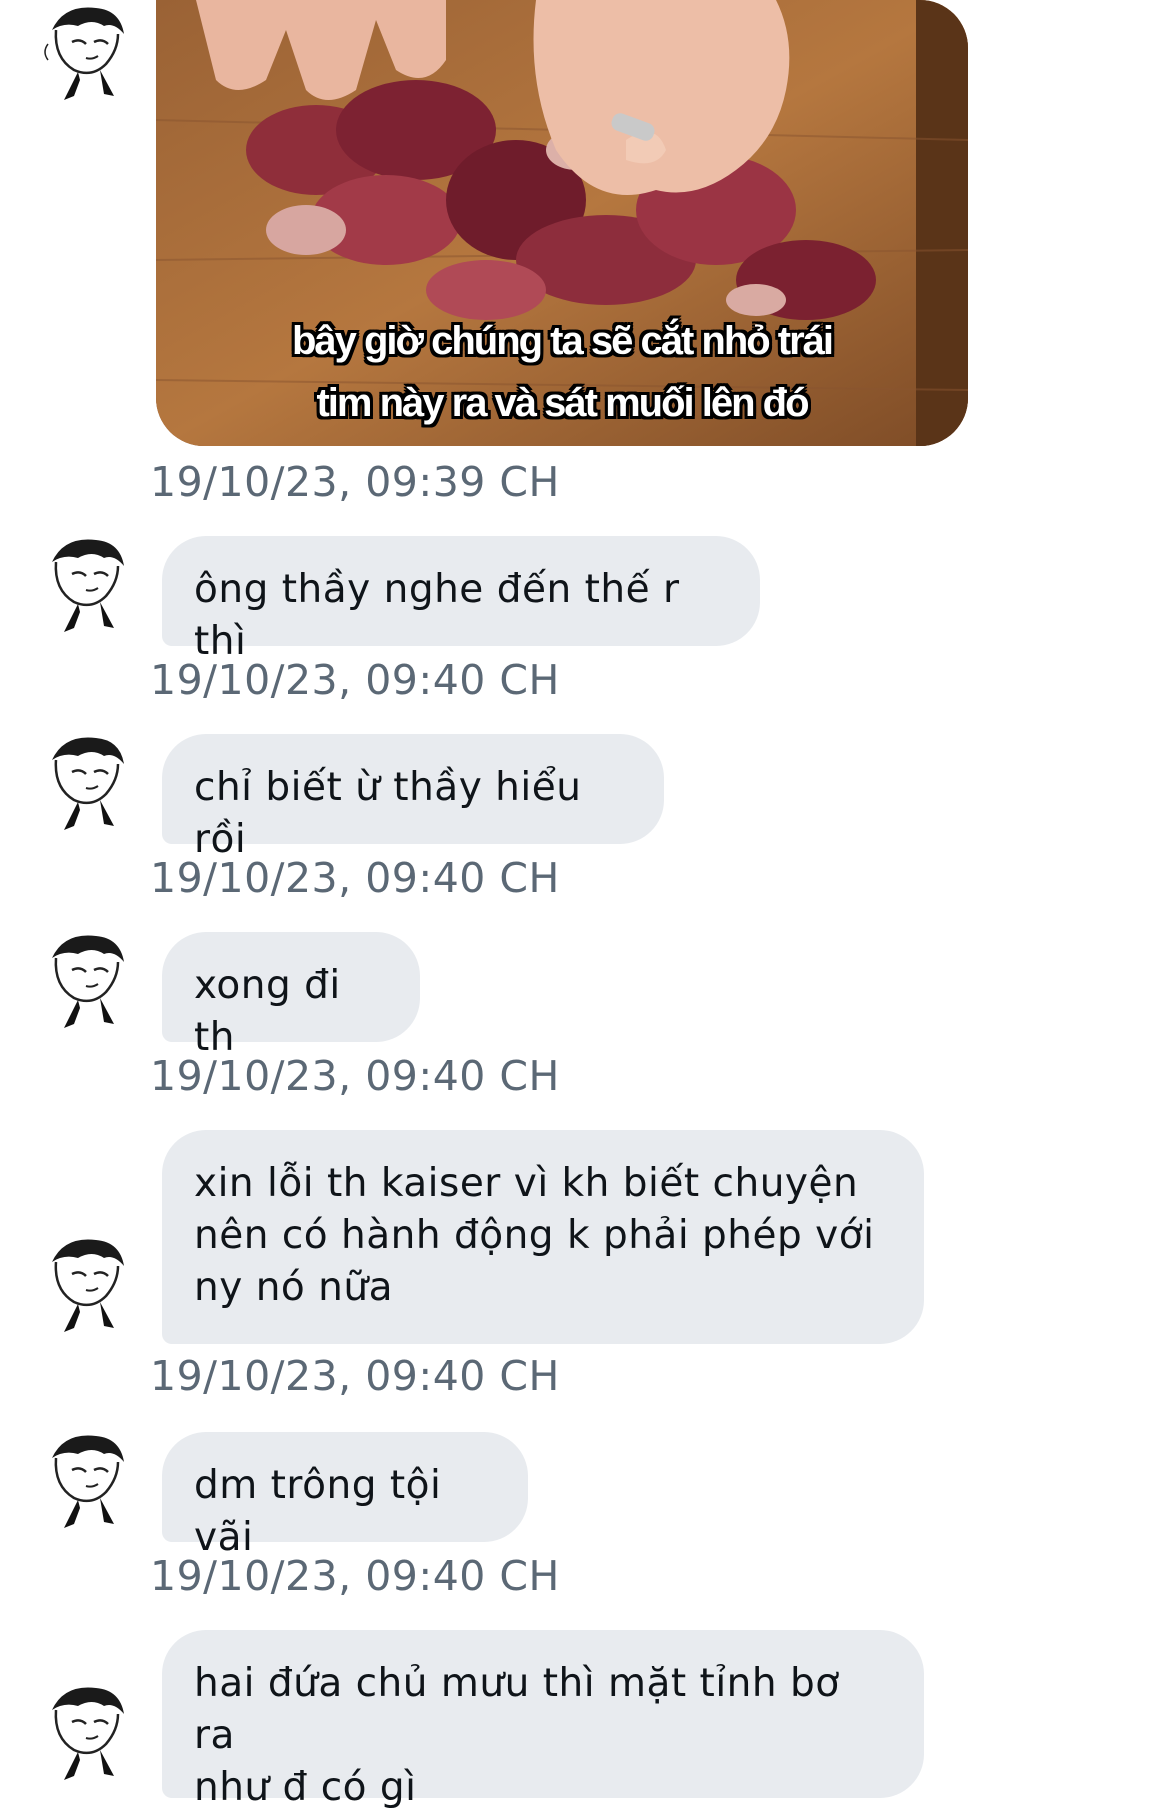 The width and height of the screenshot is (1170, 1814). What do you see at coordinates (355, 482) in the screenshot?
I see `message-timestamp: 19/10/23, 09:39 CH` at bounding box center [355, 482].